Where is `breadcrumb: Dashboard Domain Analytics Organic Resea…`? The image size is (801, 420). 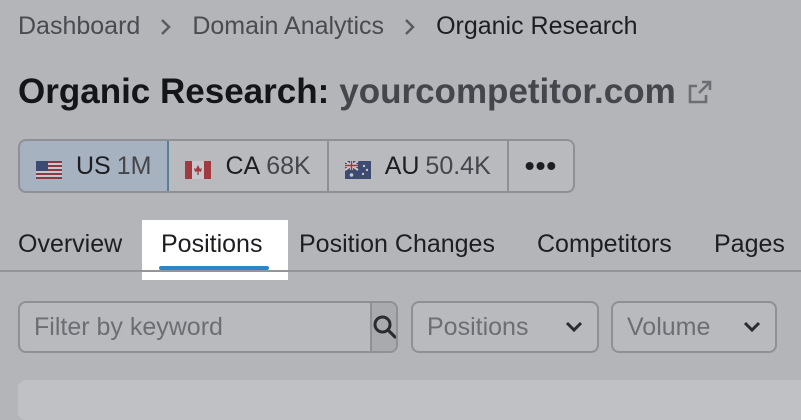
breadcrumb: Dashboard Domain Analytics Organic Resea… is located at coordinates (328, 26).